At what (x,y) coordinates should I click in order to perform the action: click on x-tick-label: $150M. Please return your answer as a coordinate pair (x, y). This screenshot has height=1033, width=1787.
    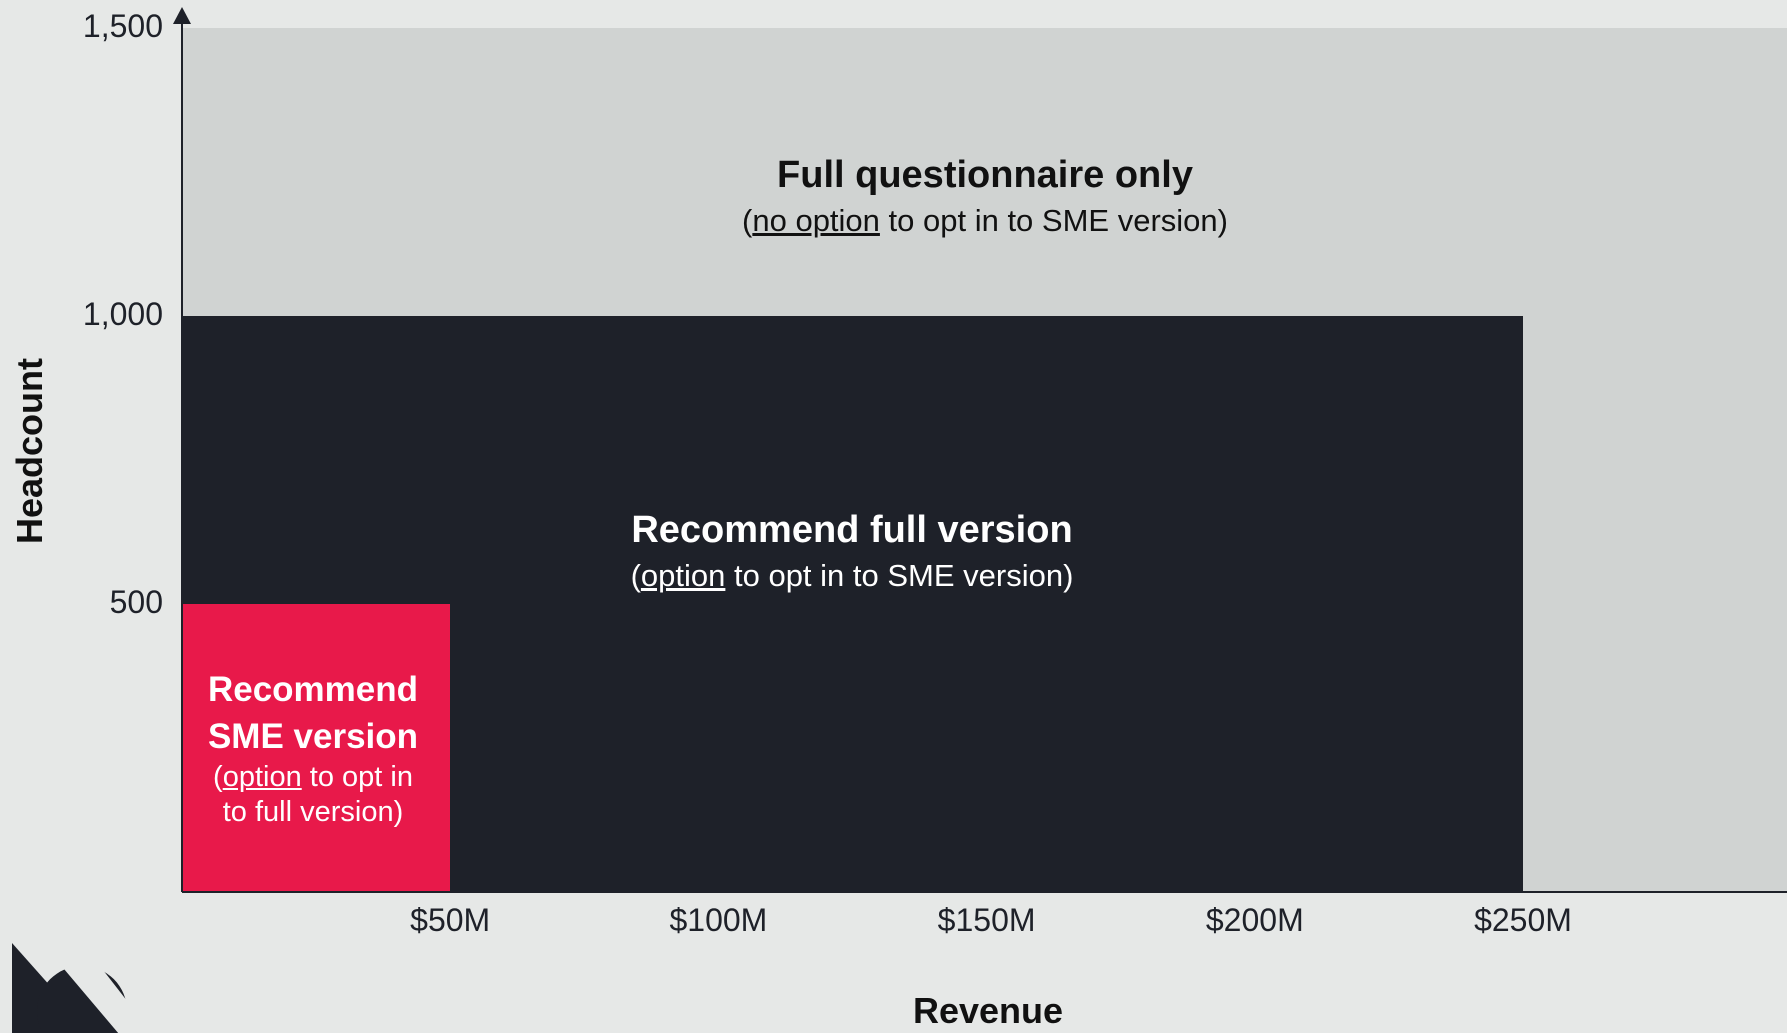
    Looking at the image, I should click on (986, 920).